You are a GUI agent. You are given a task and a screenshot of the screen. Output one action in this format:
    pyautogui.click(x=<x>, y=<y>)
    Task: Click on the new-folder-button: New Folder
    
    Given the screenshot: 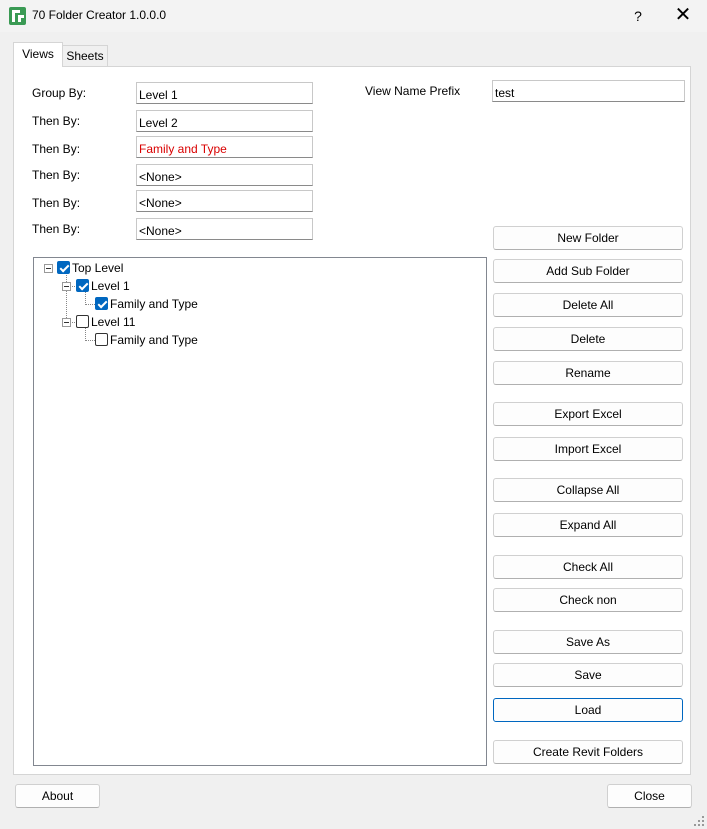 What is the action you would take?
    pyautogui.click(x=588, y=238)
    